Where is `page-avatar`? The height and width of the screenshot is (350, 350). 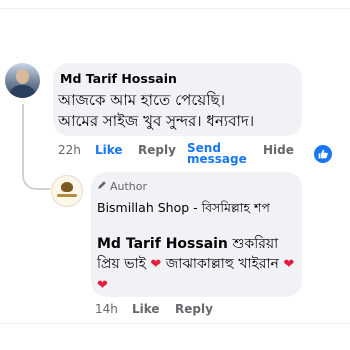
page-avatar is located at coordinates (67, 191).